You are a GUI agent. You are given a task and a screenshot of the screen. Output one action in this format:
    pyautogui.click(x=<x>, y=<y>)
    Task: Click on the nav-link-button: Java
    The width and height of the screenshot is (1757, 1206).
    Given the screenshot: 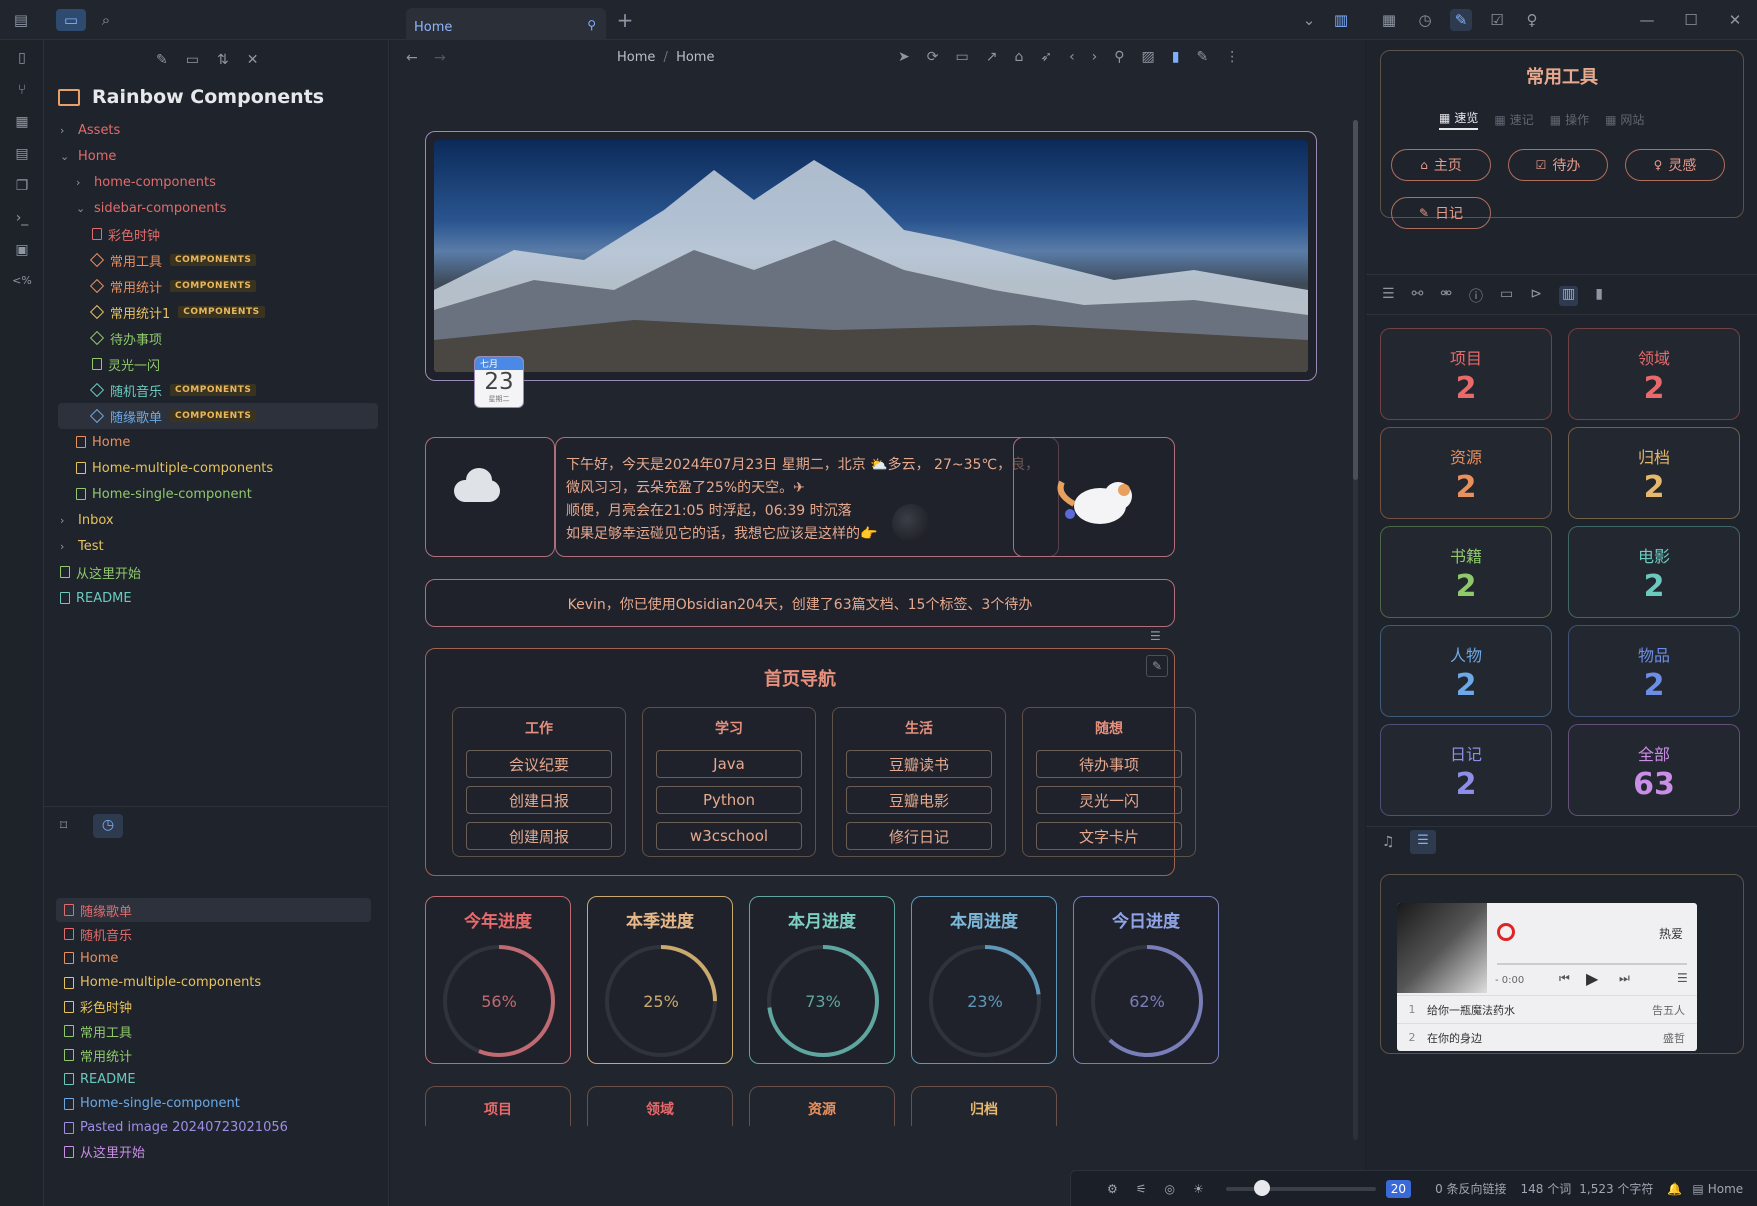 What is the action you would take?
    pyautogui.click(x=729, y=764)
    